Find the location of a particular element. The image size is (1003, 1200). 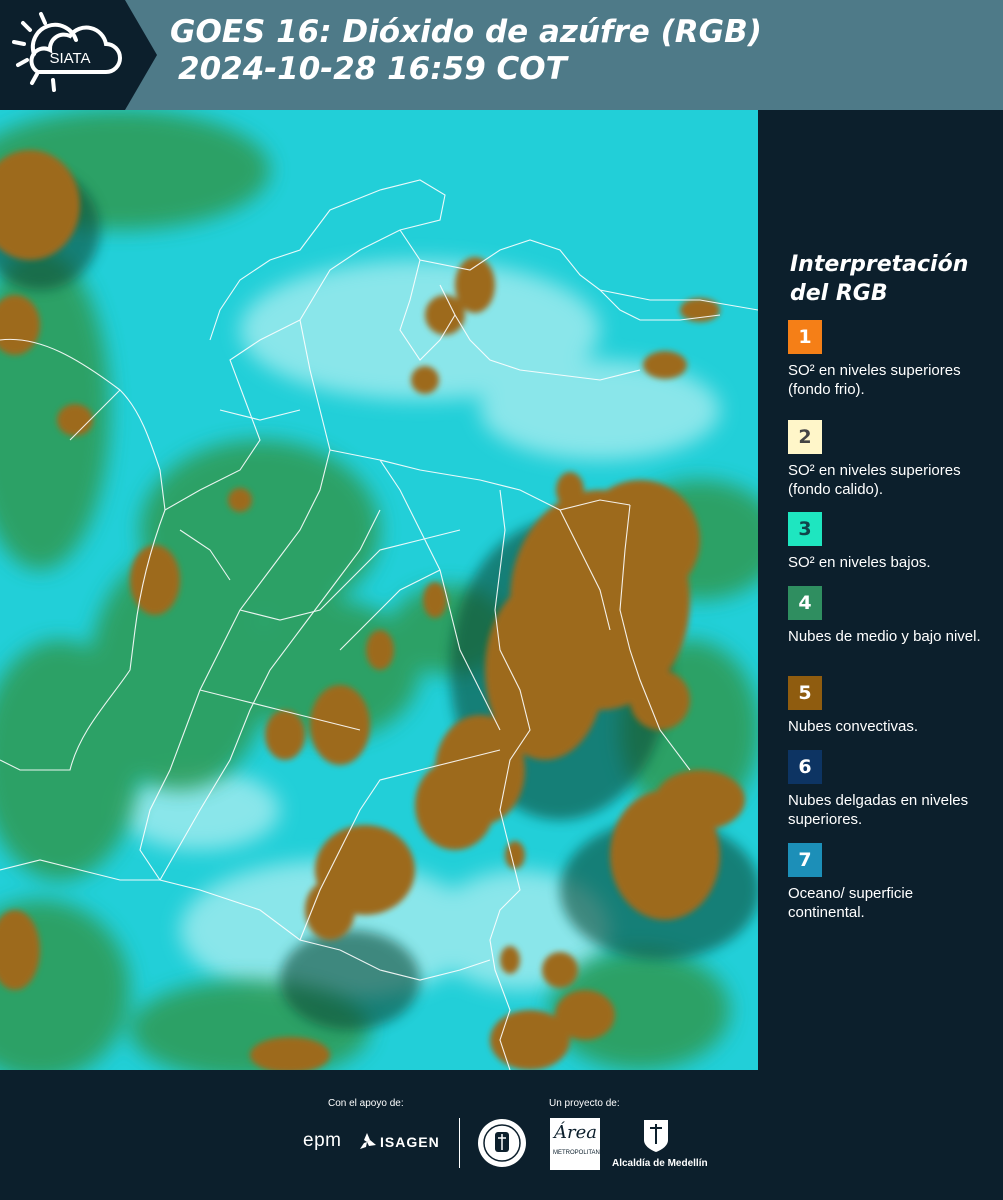

legend-swatch-3: 3 is located at coordinates (805, 529).